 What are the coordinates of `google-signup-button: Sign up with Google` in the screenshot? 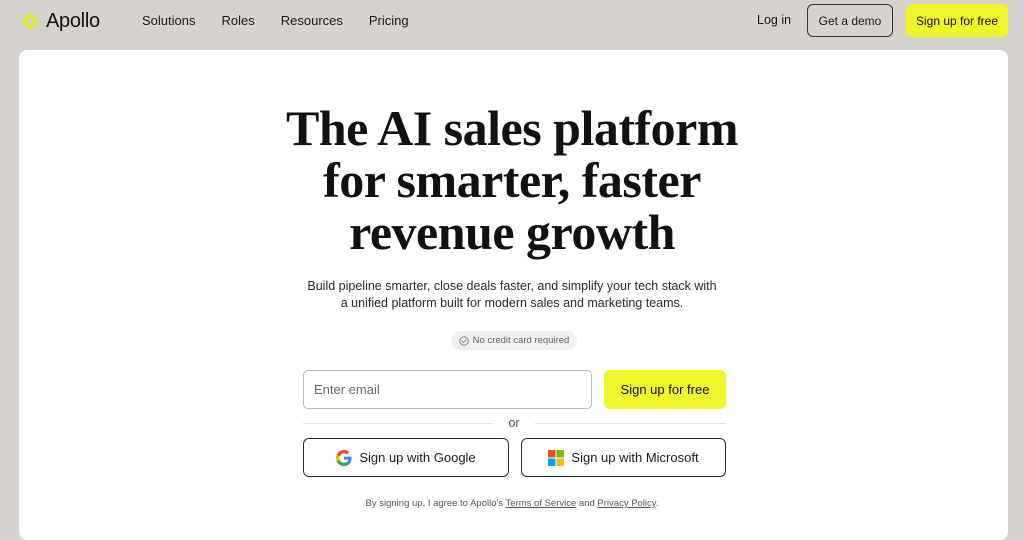 It's located at (406, 457).